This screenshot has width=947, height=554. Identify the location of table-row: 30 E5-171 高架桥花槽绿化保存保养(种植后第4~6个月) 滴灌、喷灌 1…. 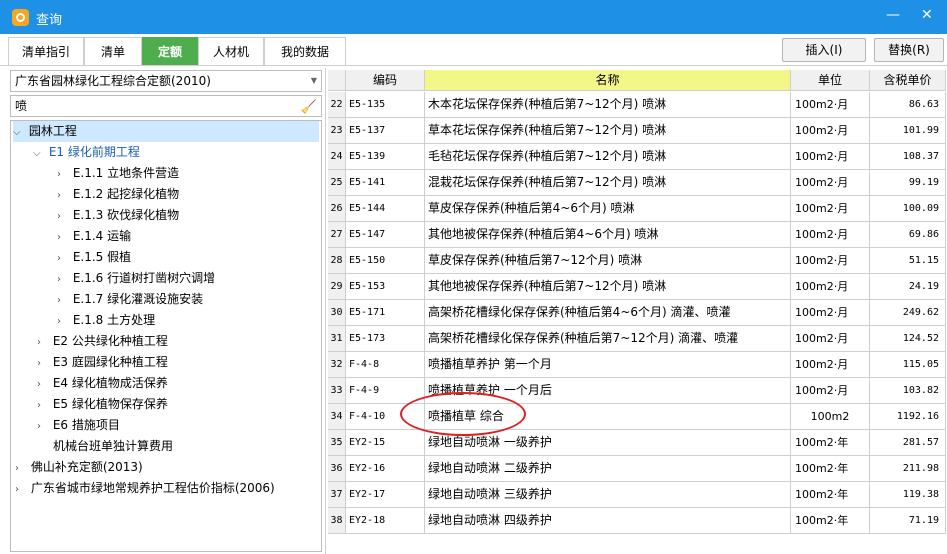
(637, 313).